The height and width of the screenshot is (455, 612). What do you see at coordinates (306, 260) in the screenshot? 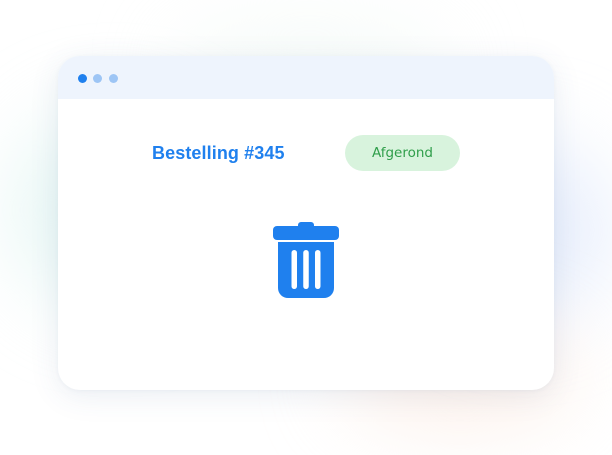
I see `trash-icon` at bounding box center [306, 260].